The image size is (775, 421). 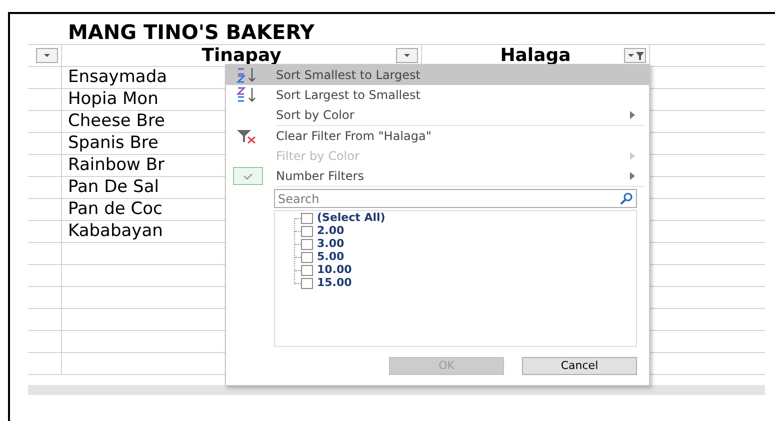 What do you see at coordinates (191, 32) in the screenshot?
I see `sheet-title: MANG TINO'S BAKERY` at bounding box center [191, 32].